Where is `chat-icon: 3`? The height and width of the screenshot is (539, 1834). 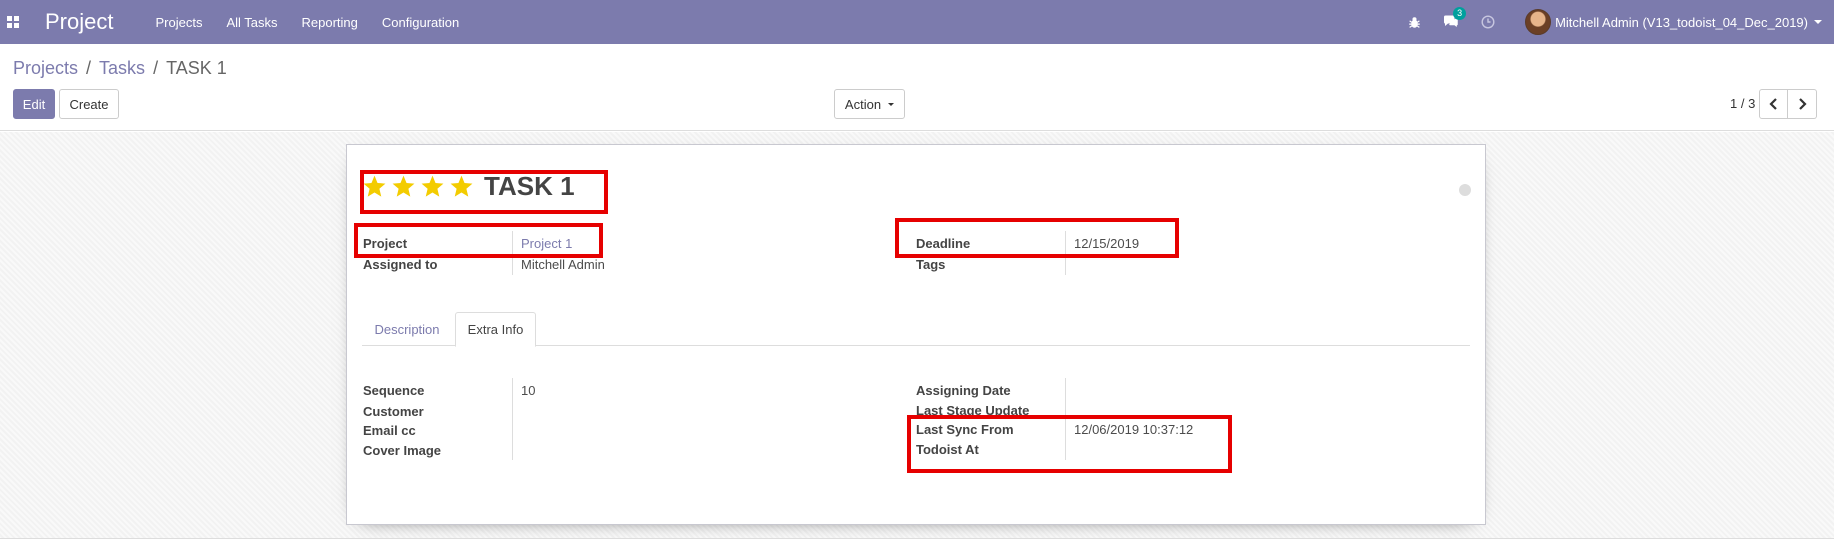 chat-icon: 3 is located at coordinates (1455, 18).